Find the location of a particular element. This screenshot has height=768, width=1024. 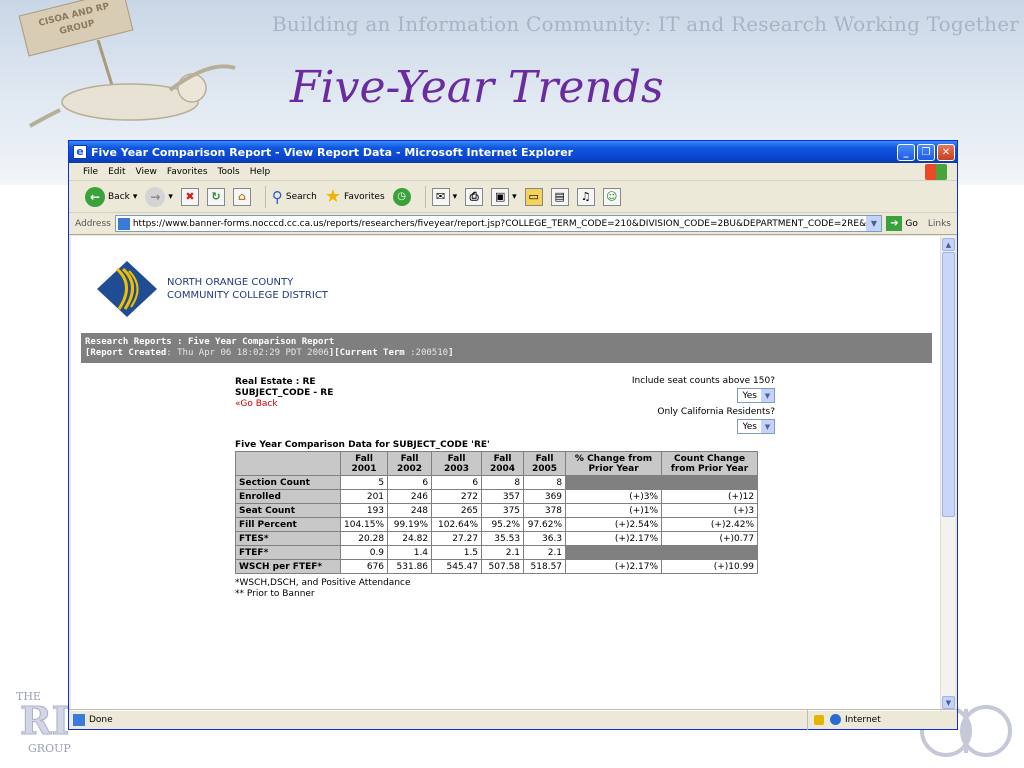

table-cell: 272 is located at coordinates (457, 496).